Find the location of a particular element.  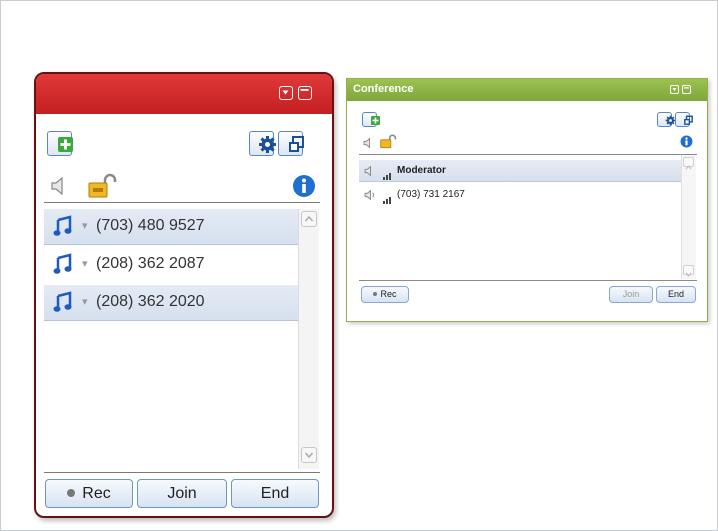

conference-title: Conference is located at coordinates (383, 89).